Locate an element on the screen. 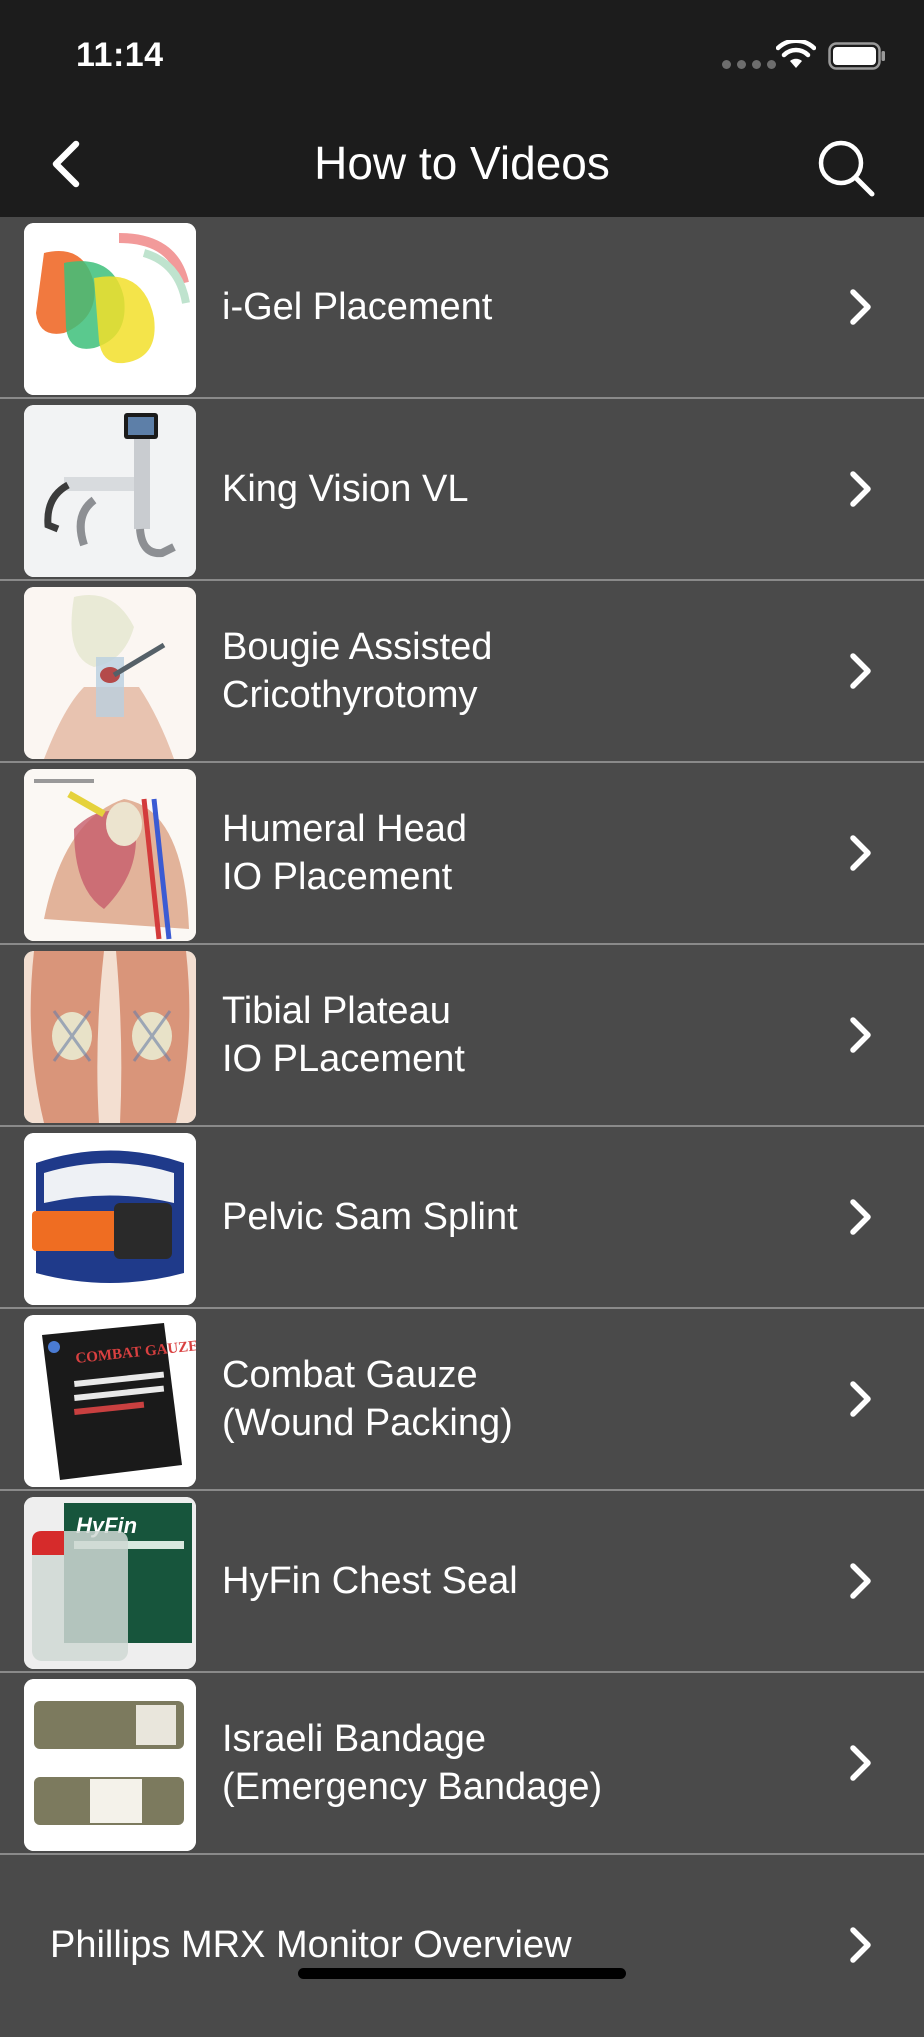  list-item-label: Phillips MRX Monitor Overview is located at coordinates (311, 1945).